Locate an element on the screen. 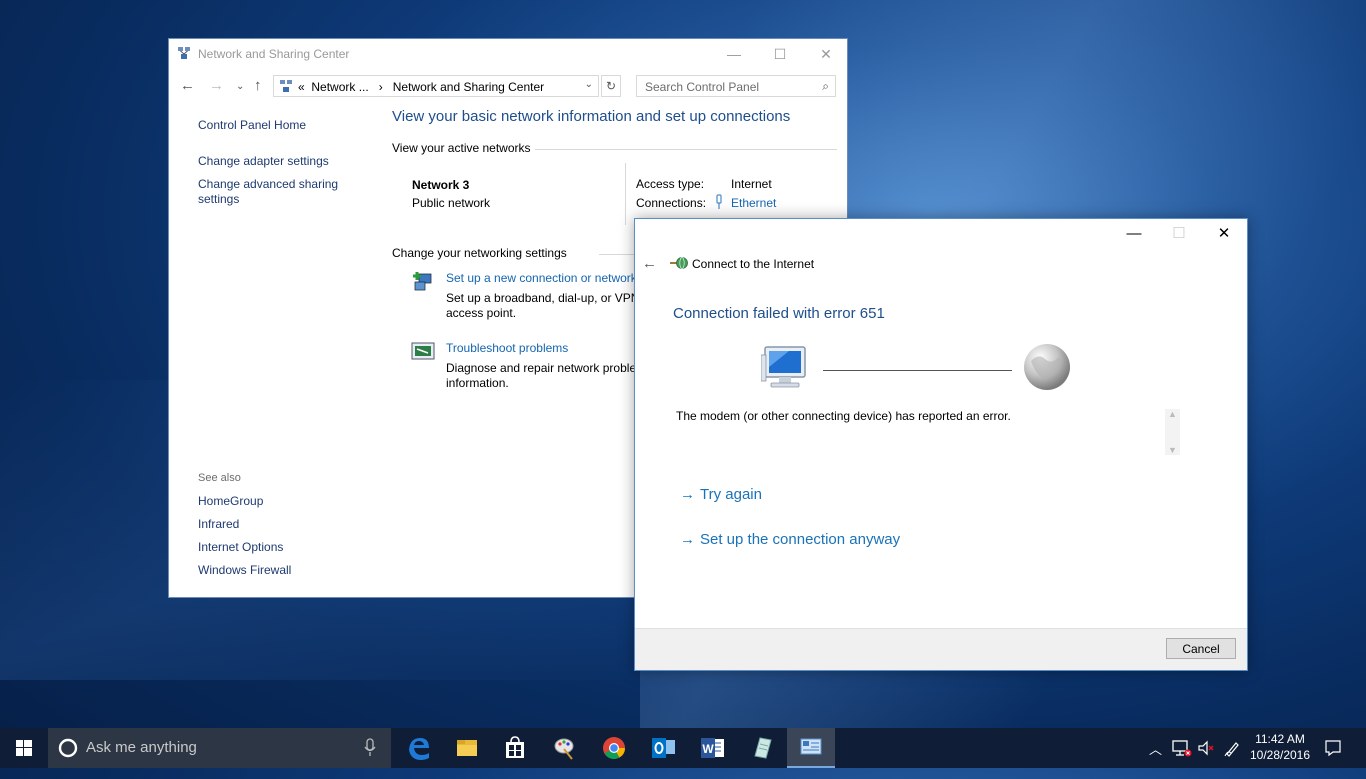 This screenshot has width=1366, height=779. setup-description-line: access point. is located at coordinates (481, 313).